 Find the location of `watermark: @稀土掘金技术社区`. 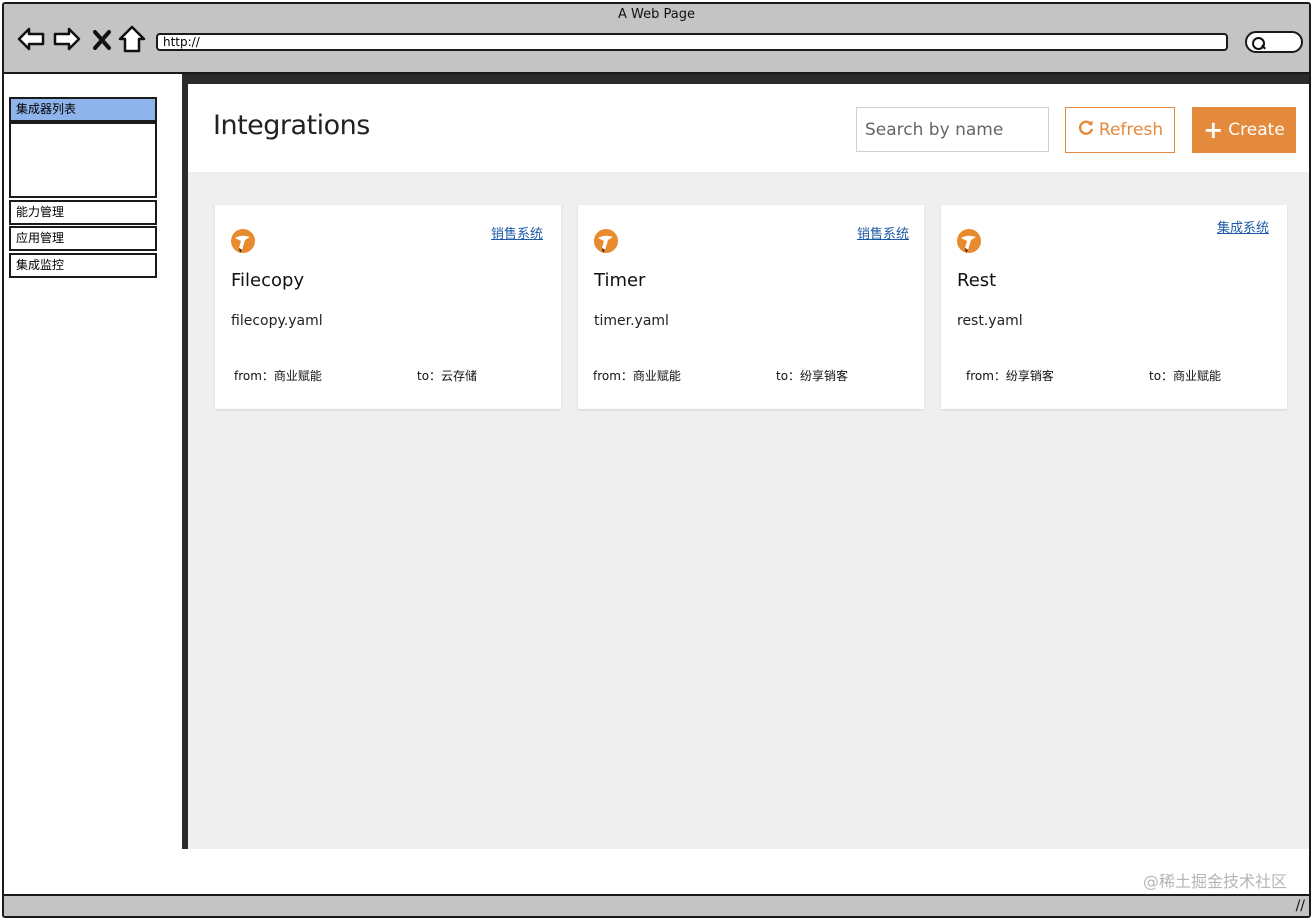

watermark: @稀土掘金技术社区 is located at coordinates (1214, 881).